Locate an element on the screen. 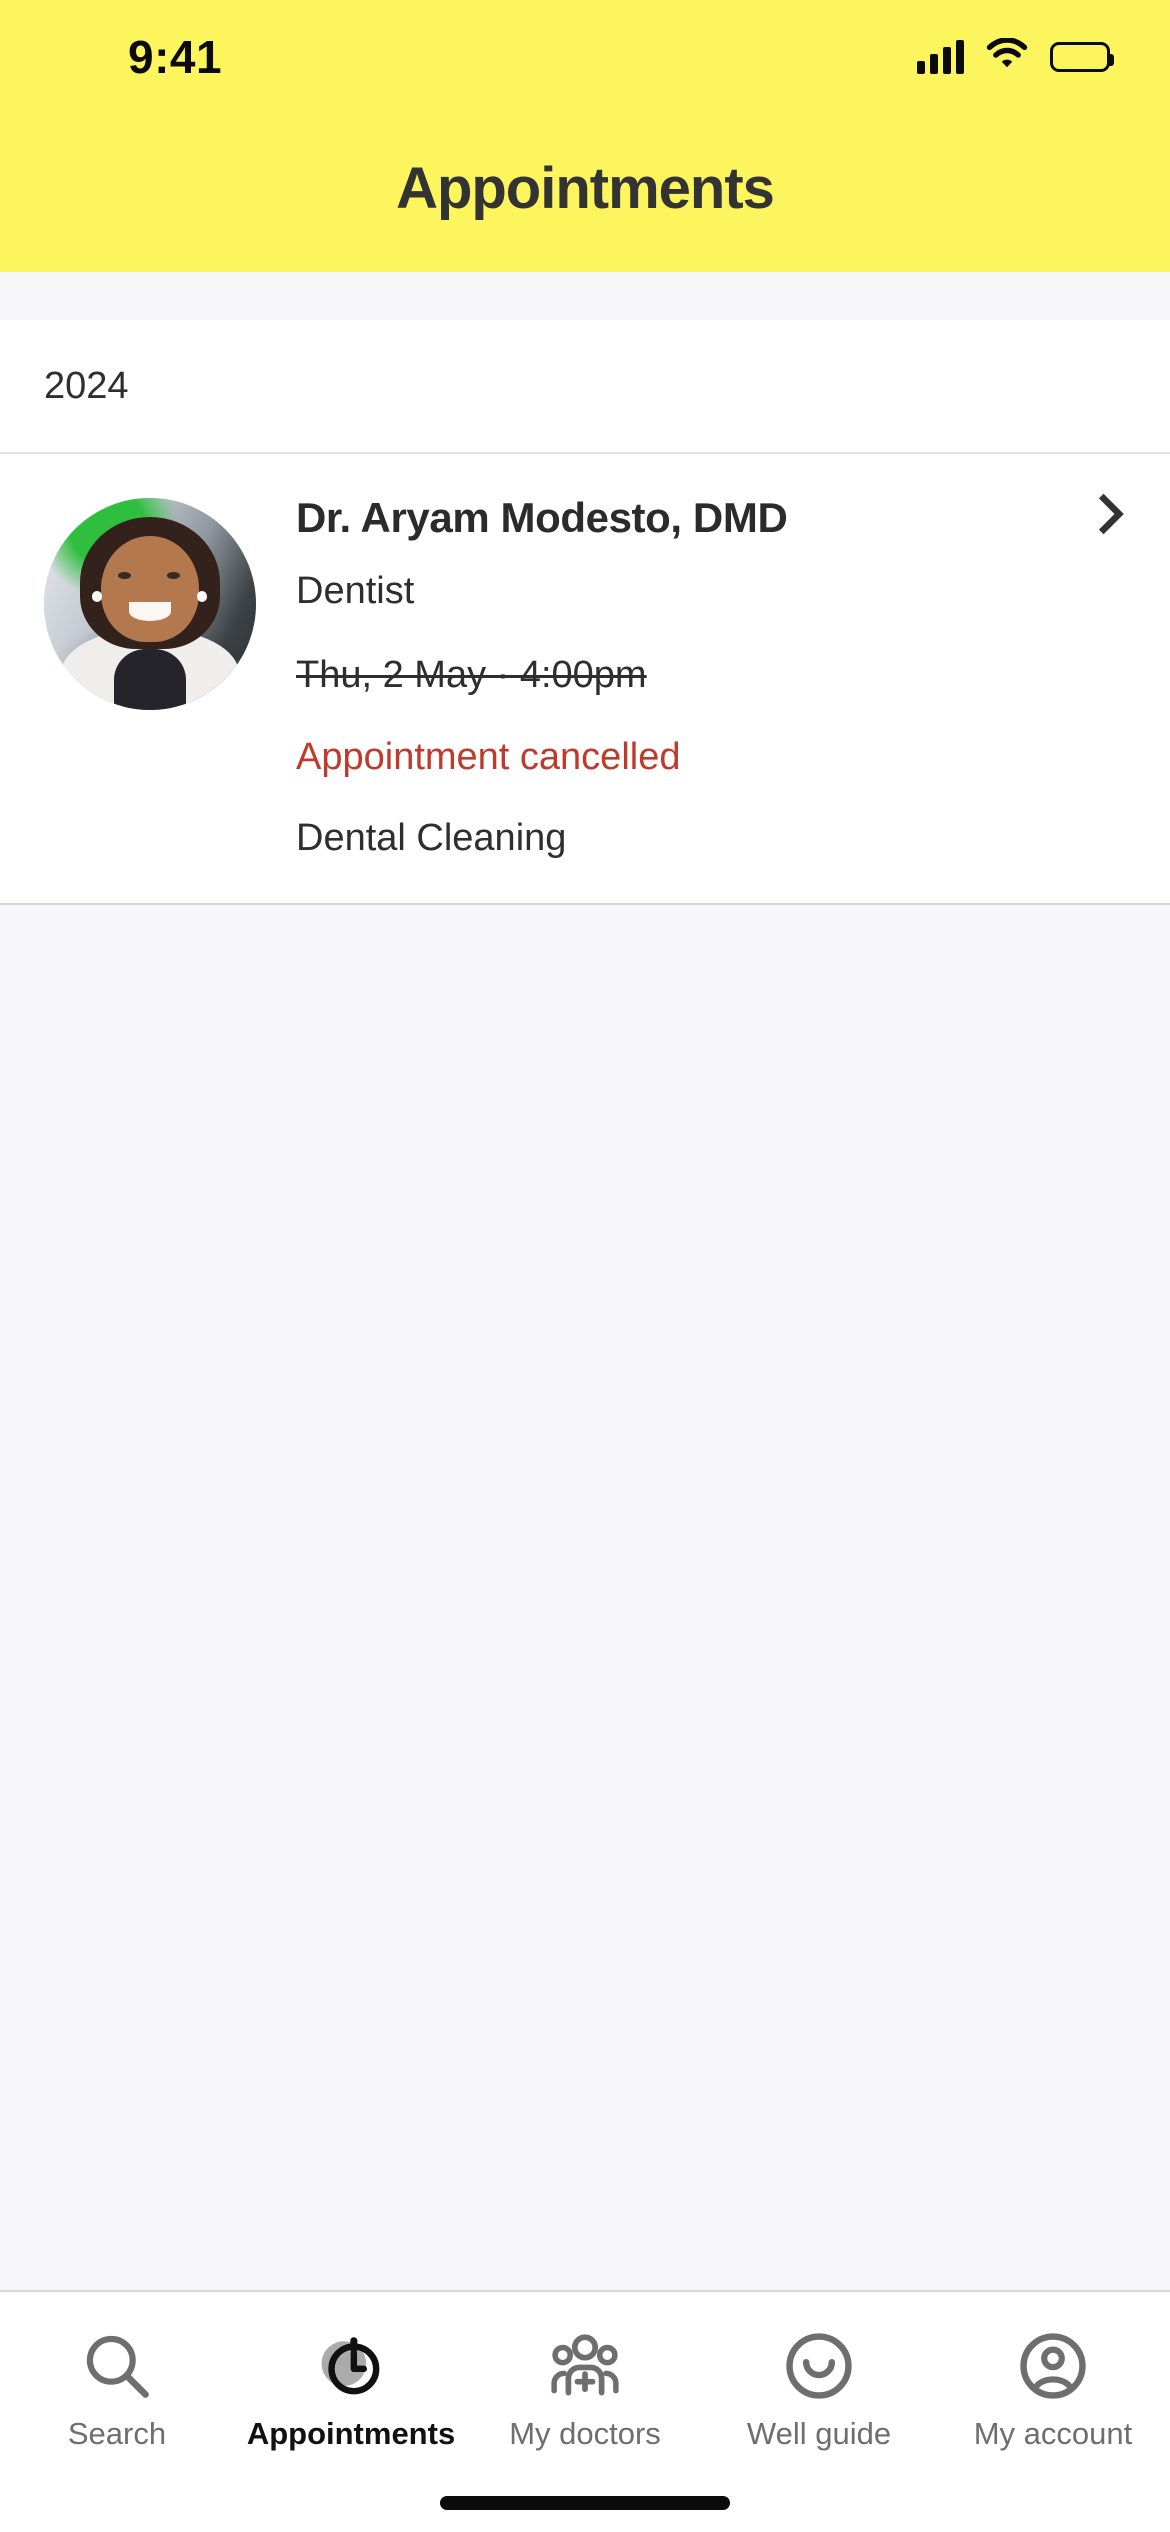 This screenshot has height=2532, width=1170. top-bar: 9:41 Appointments is located at coordinates (585, 136).